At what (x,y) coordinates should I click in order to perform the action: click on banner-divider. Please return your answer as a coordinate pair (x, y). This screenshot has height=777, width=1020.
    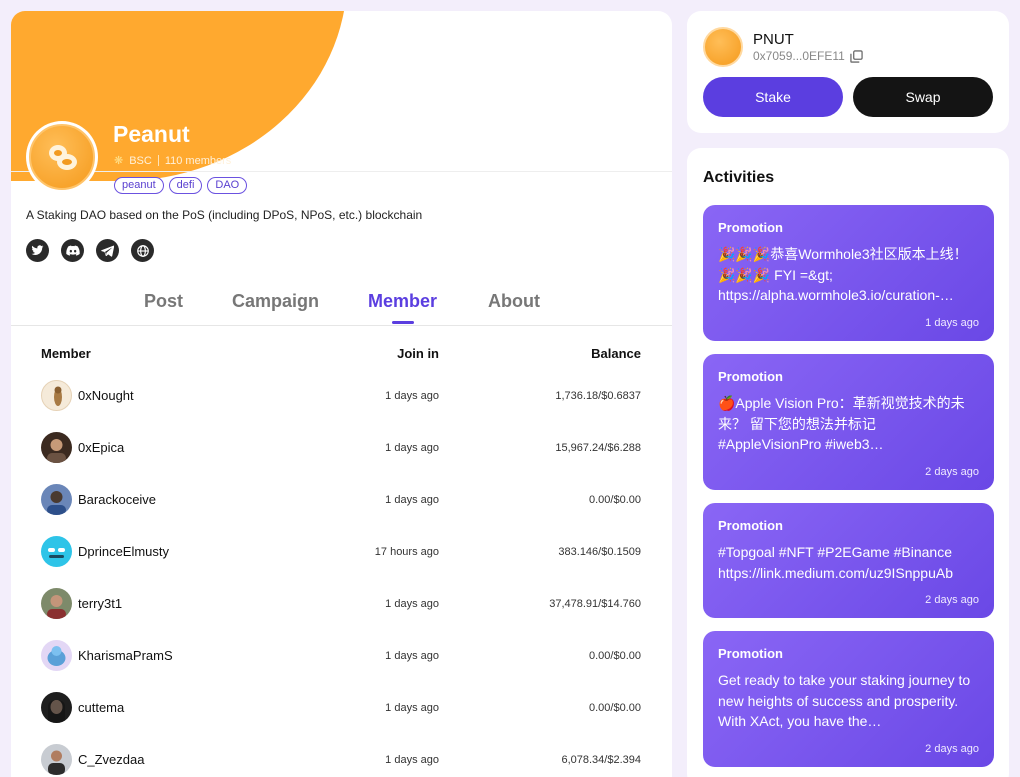
    Looking at the image, I should click on (341, 171).